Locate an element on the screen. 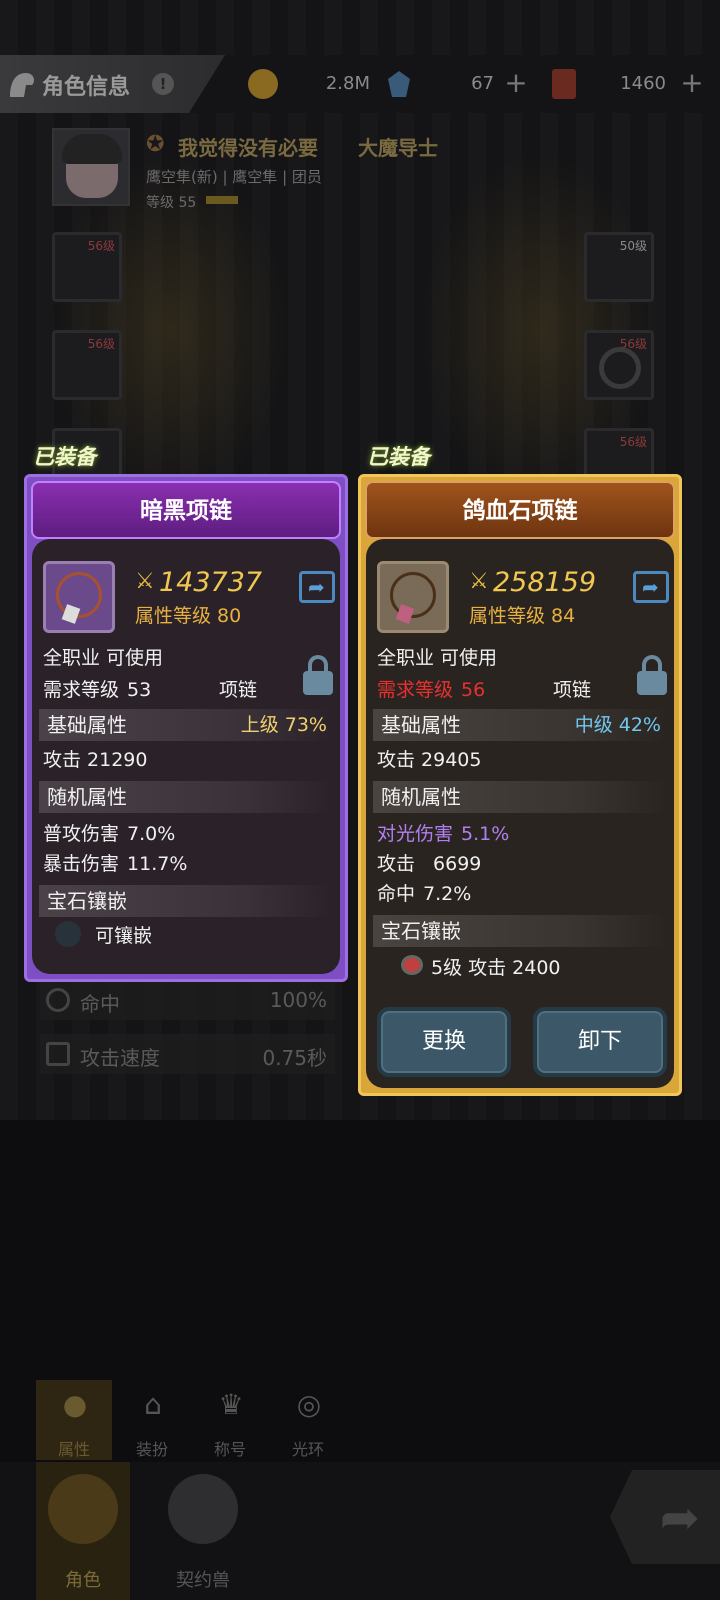  attr-label: 普攻伤害 is located at coordinates (81, 834).